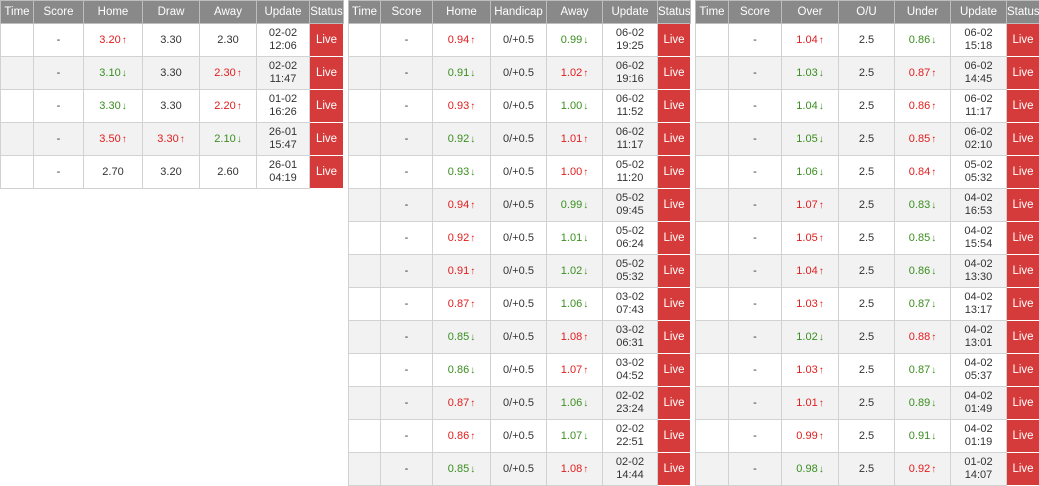  What do you see at coordinates (630, 475) in the screenshot?
I see `update-time: 14:44` at bounding box center [630, 475].